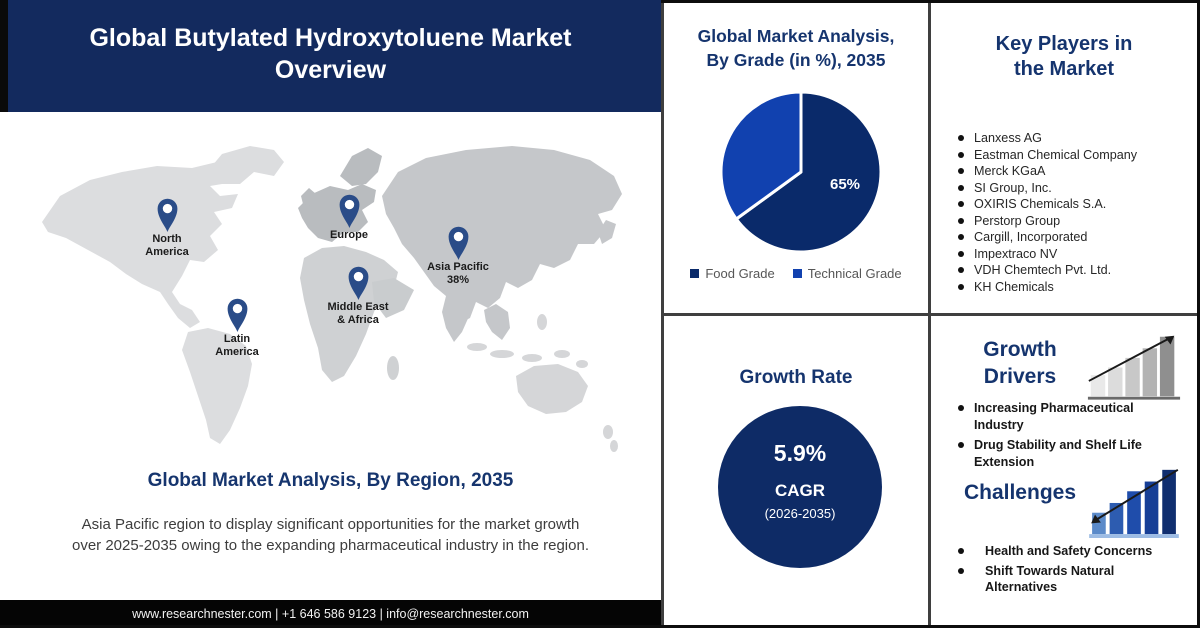 This screenshot has width=1200, height=628. What do you see at coordinates (1073, 287) in the screenshot?
I see `key-player-item: KH Chemicals` at bounding box center [1073, 287].